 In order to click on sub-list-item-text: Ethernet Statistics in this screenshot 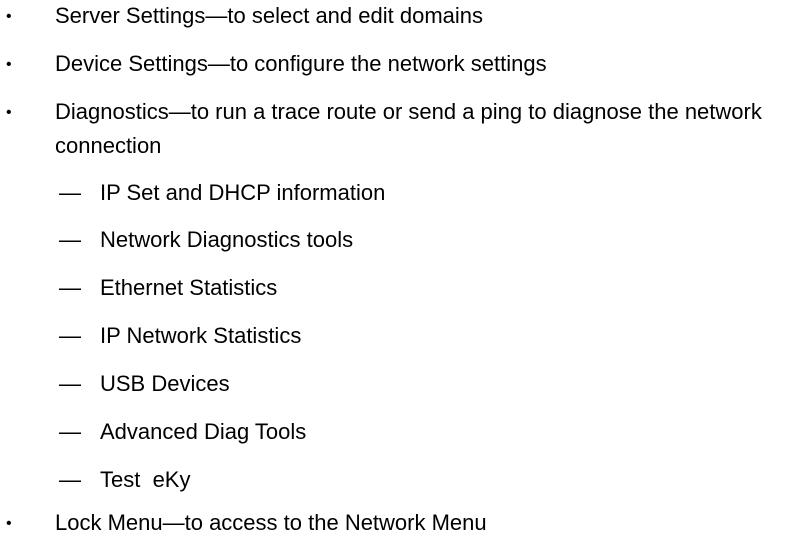, I will do `click(189, 287)`.